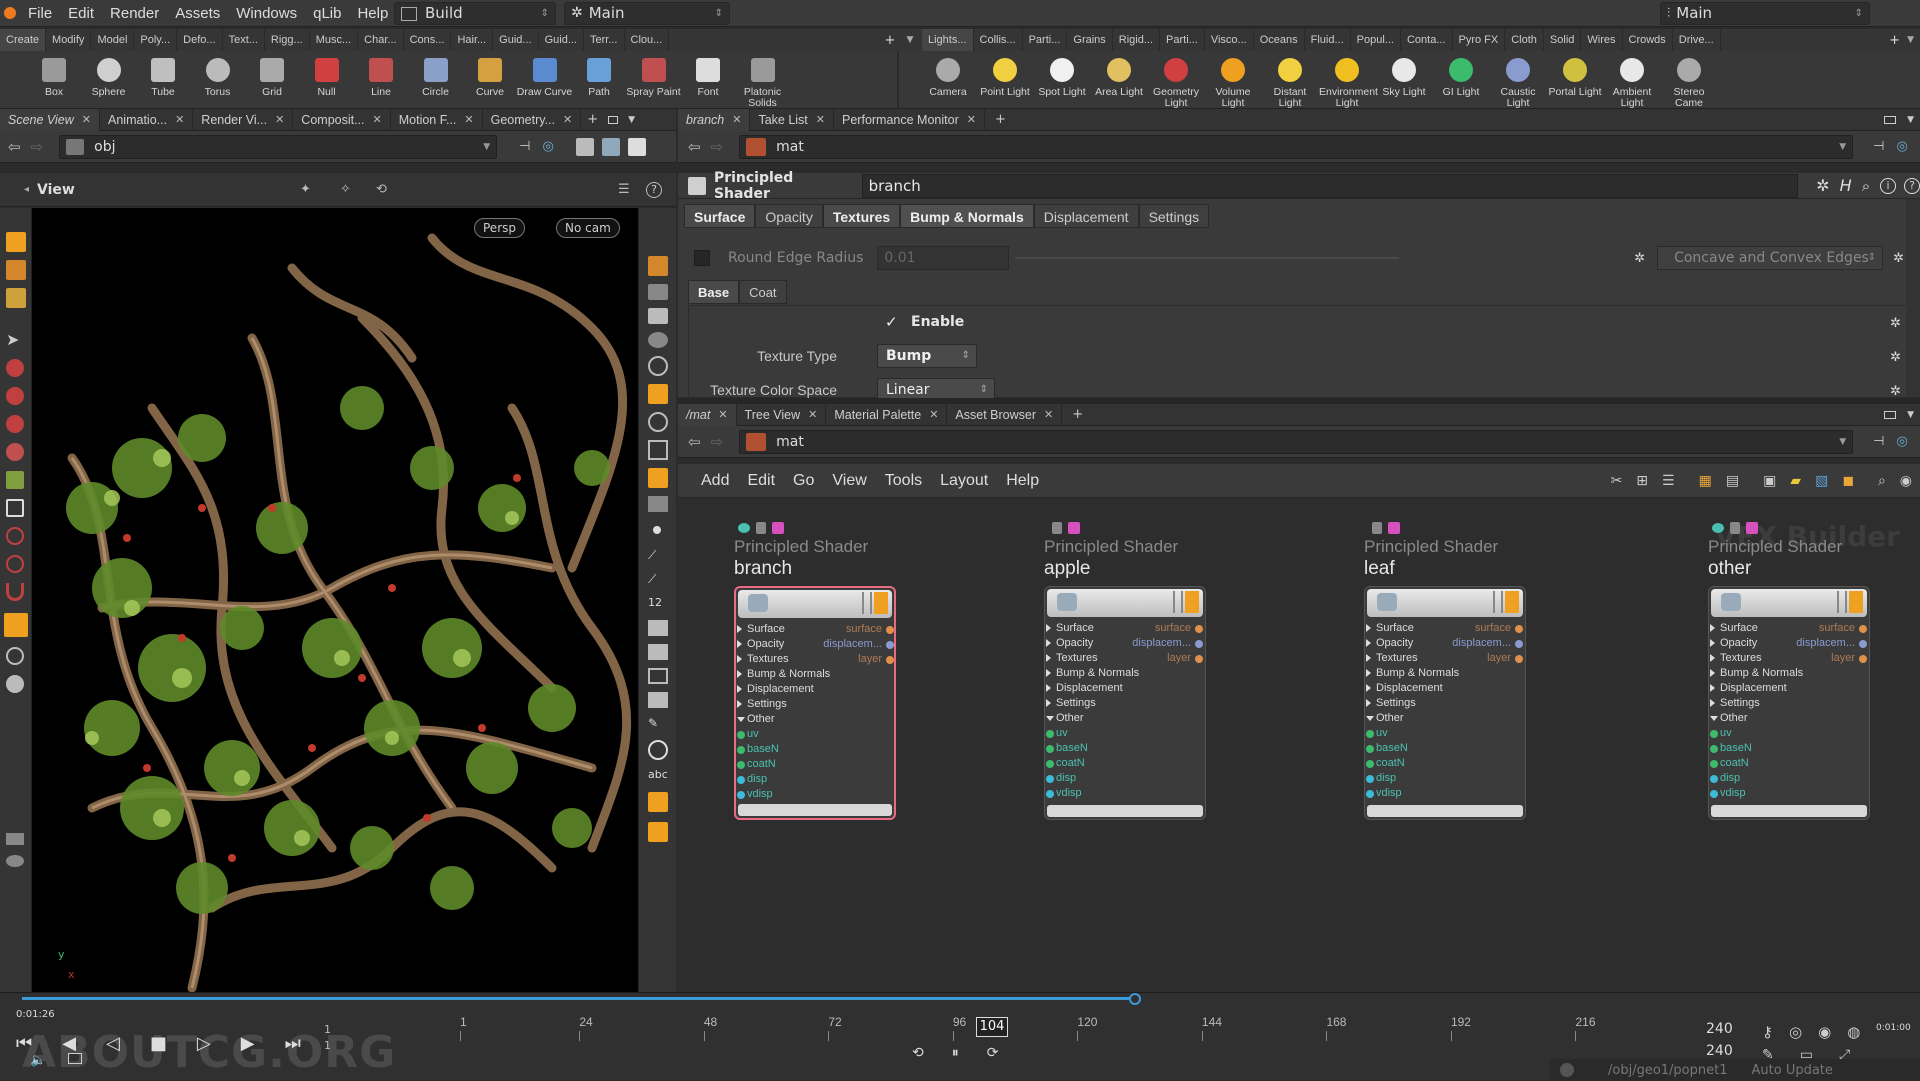 This screenshot has width=1920, height=1081. What do you see at coordinates (1022, 481) in the screenshot?
I see `network-menu-item: Help` at bounding box center [1022, 481].